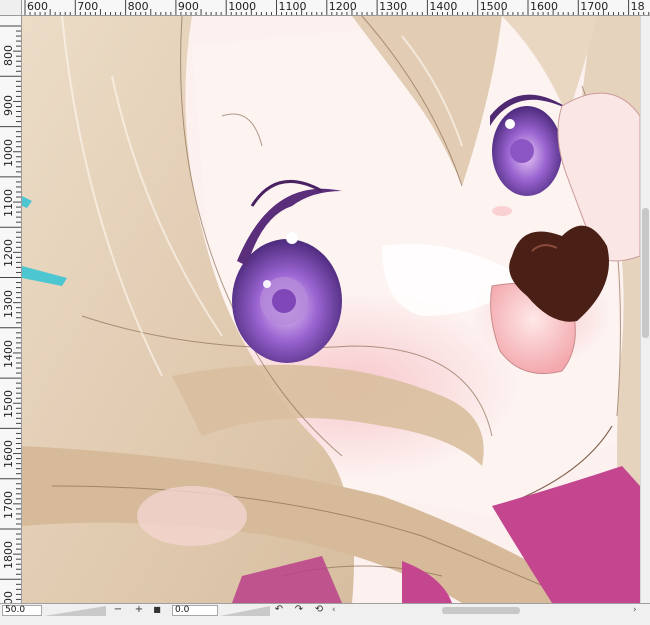 The height and width of the screenshot is (625, 650). What do you see at coordinates (299, 610) in the screenshot?
I see `rotate-right-button: ↷` at bounding box center [299, 610].